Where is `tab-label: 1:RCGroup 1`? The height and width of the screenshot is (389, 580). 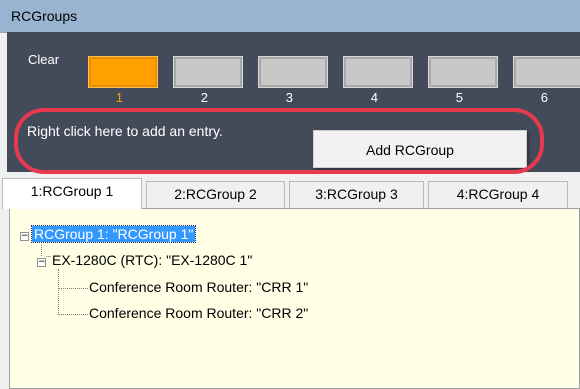 tab-label: 1:RCGroup 1 is located at coordinates (72, 191).